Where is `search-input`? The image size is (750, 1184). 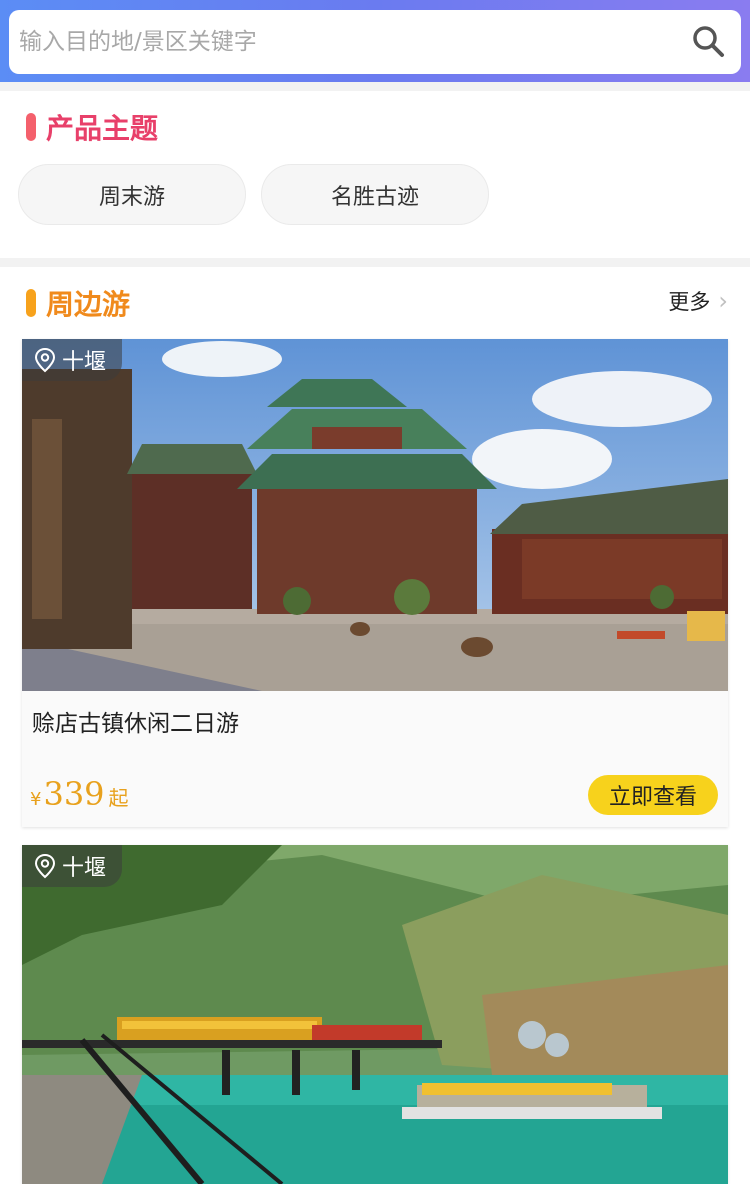 search-input is located at coordinates (349, 42).